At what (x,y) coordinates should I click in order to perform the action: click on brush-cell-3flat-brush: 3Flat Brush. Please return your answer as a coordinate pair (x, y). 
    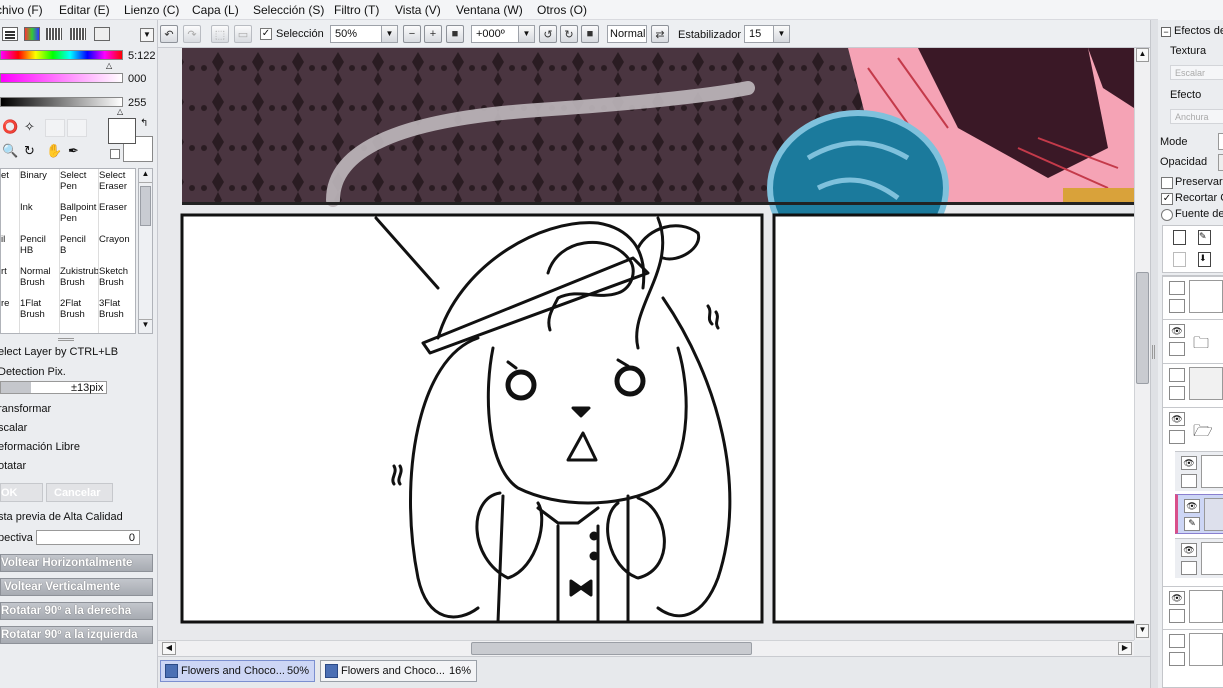
    Looking at the image, I should click on (117, 314).